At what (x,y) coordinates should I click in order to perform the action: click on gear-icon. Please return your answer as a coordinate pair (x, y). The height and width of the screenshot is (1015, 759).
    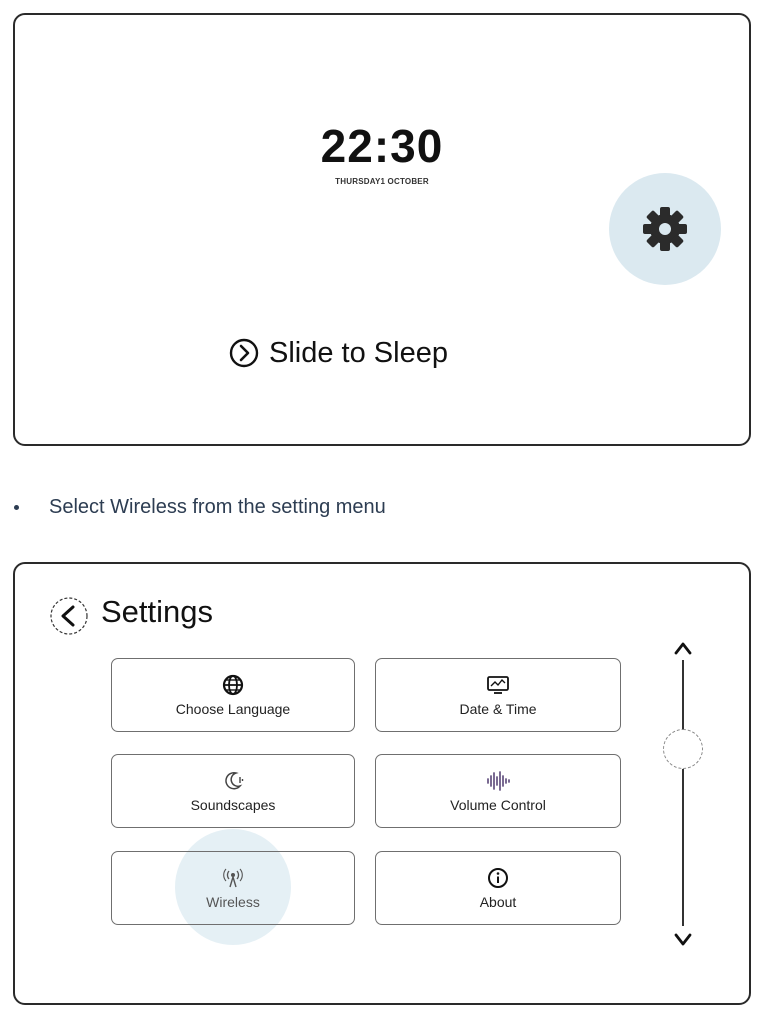
    Looking at the image, I should click on (665, 229).